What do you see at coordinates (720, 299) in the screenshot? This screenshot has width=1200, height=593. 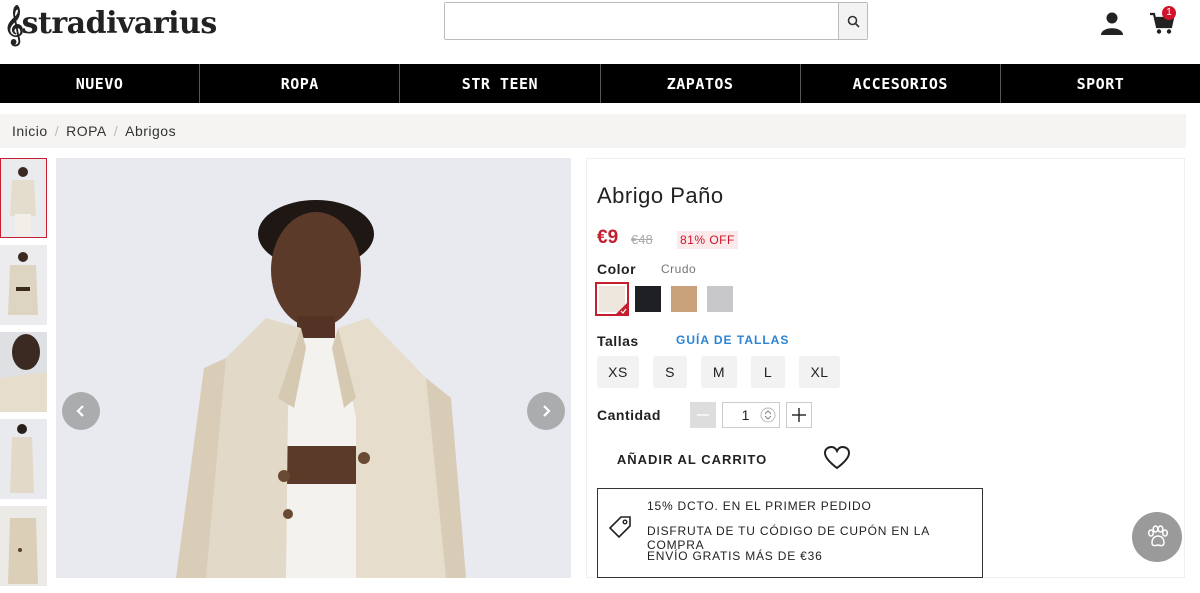 I see `color-swatch-gris` at bounding box center [720, 299].